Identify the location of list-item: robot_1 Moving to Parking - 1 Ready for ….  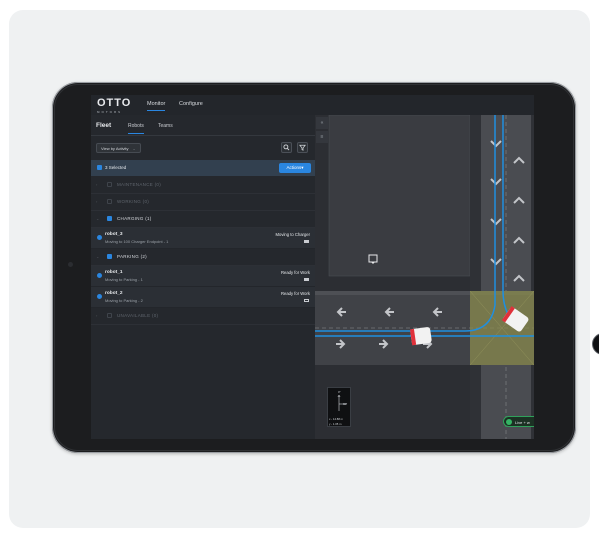
(203, 276).